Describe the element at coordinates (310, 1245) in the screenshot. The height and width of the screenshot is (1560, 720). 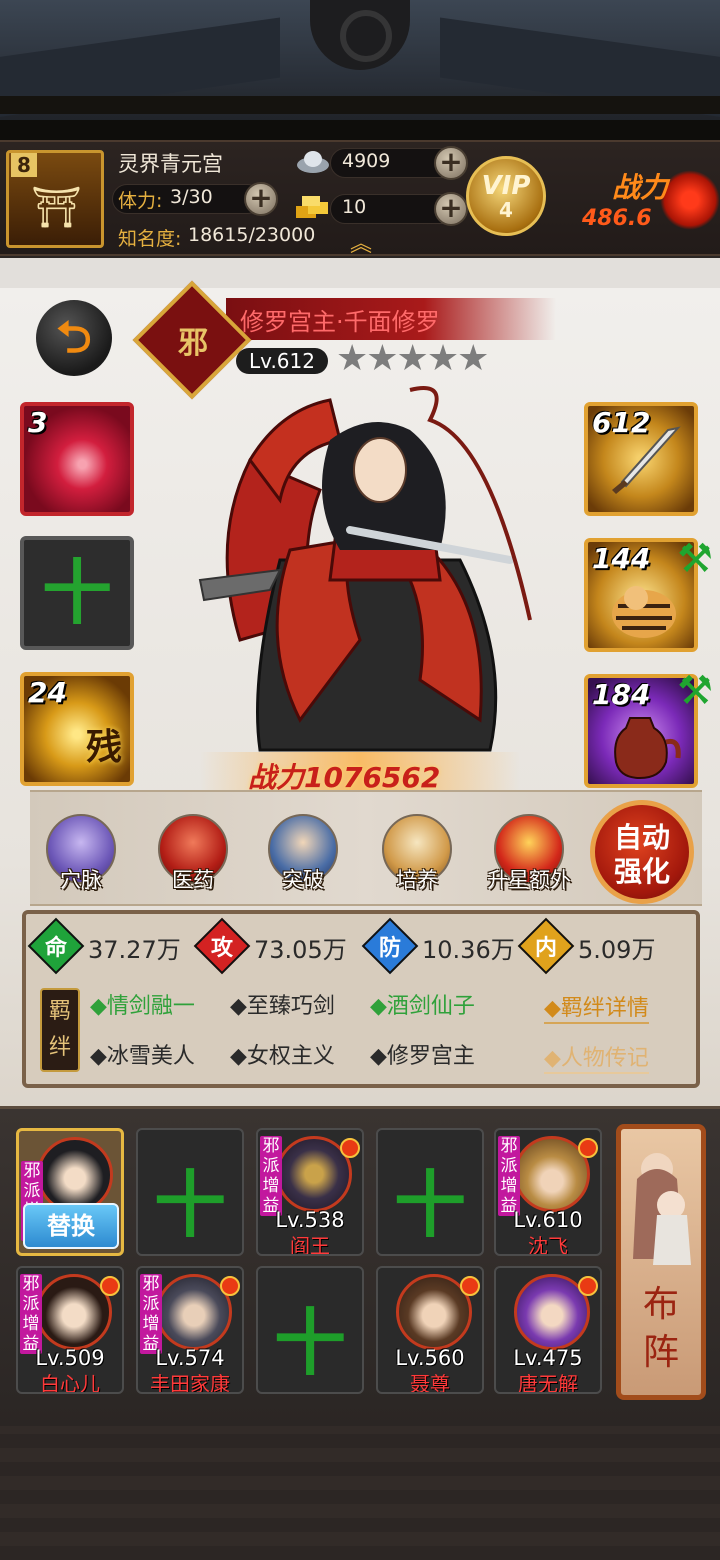
I see `hero-name: 阎王` at that location.